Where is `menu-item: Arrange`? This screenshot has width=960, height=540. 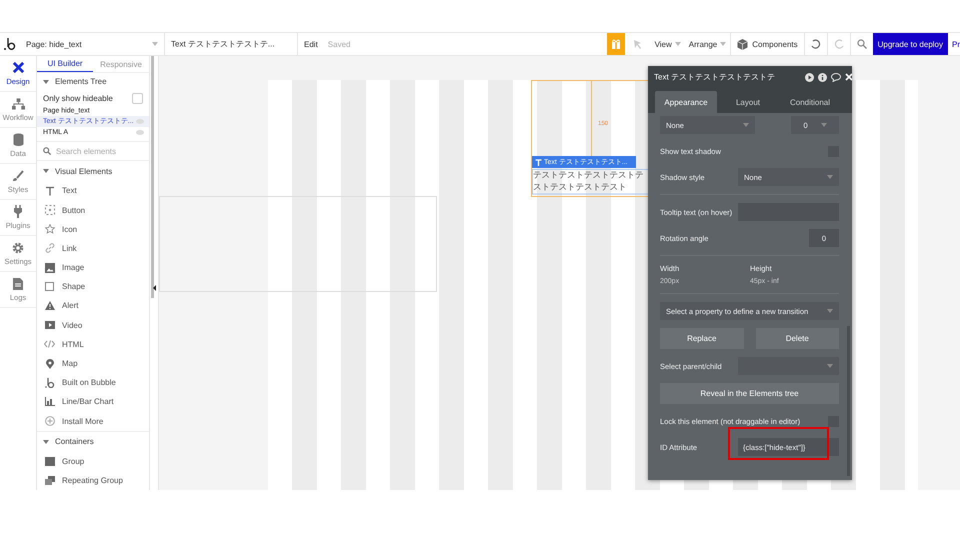
menu-item: Arrange is located at coordinates (707, 44).